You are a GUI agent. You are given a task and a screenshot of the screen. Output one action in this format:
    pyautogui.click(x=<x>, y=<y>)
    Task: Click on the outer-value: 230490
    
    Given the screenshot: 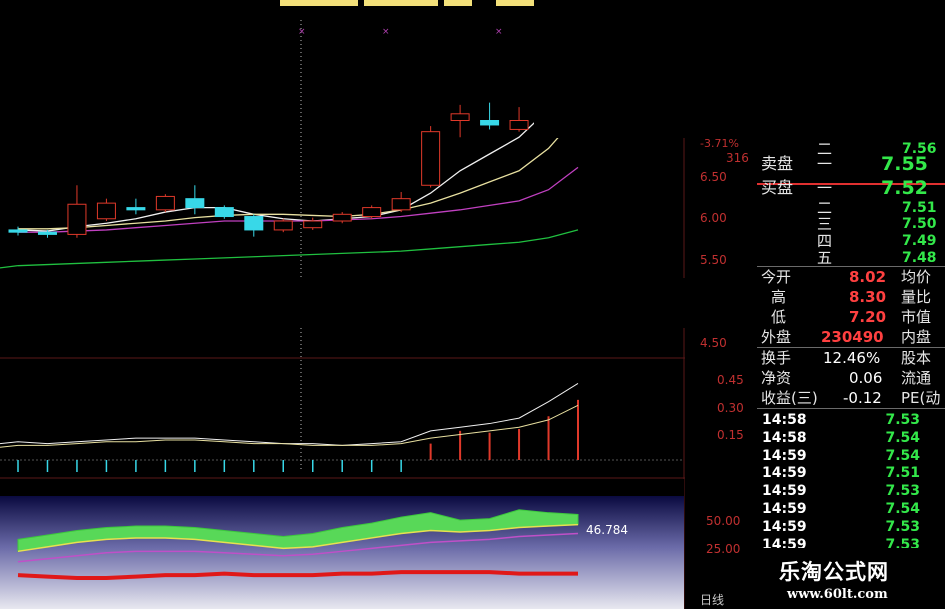 What is the action you would take?
    pyautogui.click(x=852, y=337)
    